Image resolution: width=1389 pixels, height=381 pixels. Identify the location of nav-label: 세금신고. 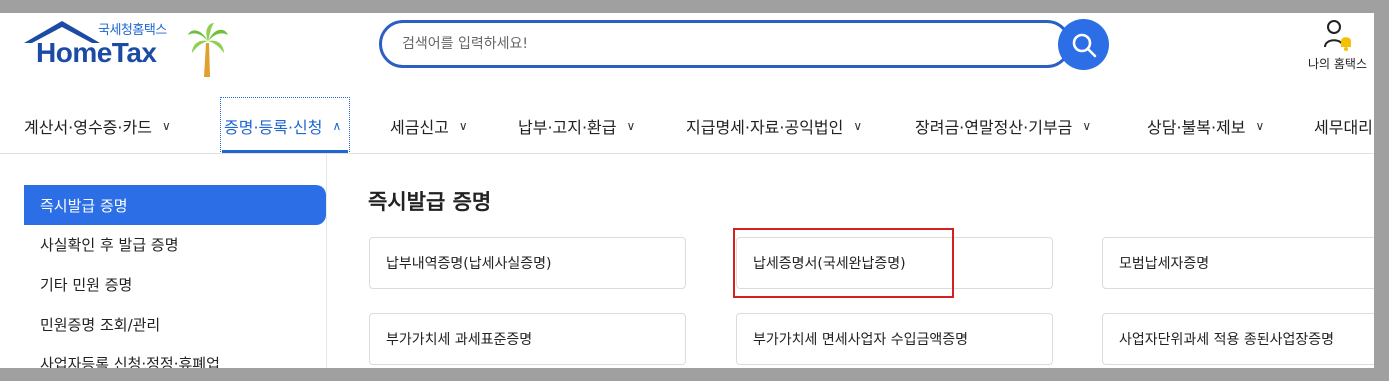
(419, 127).